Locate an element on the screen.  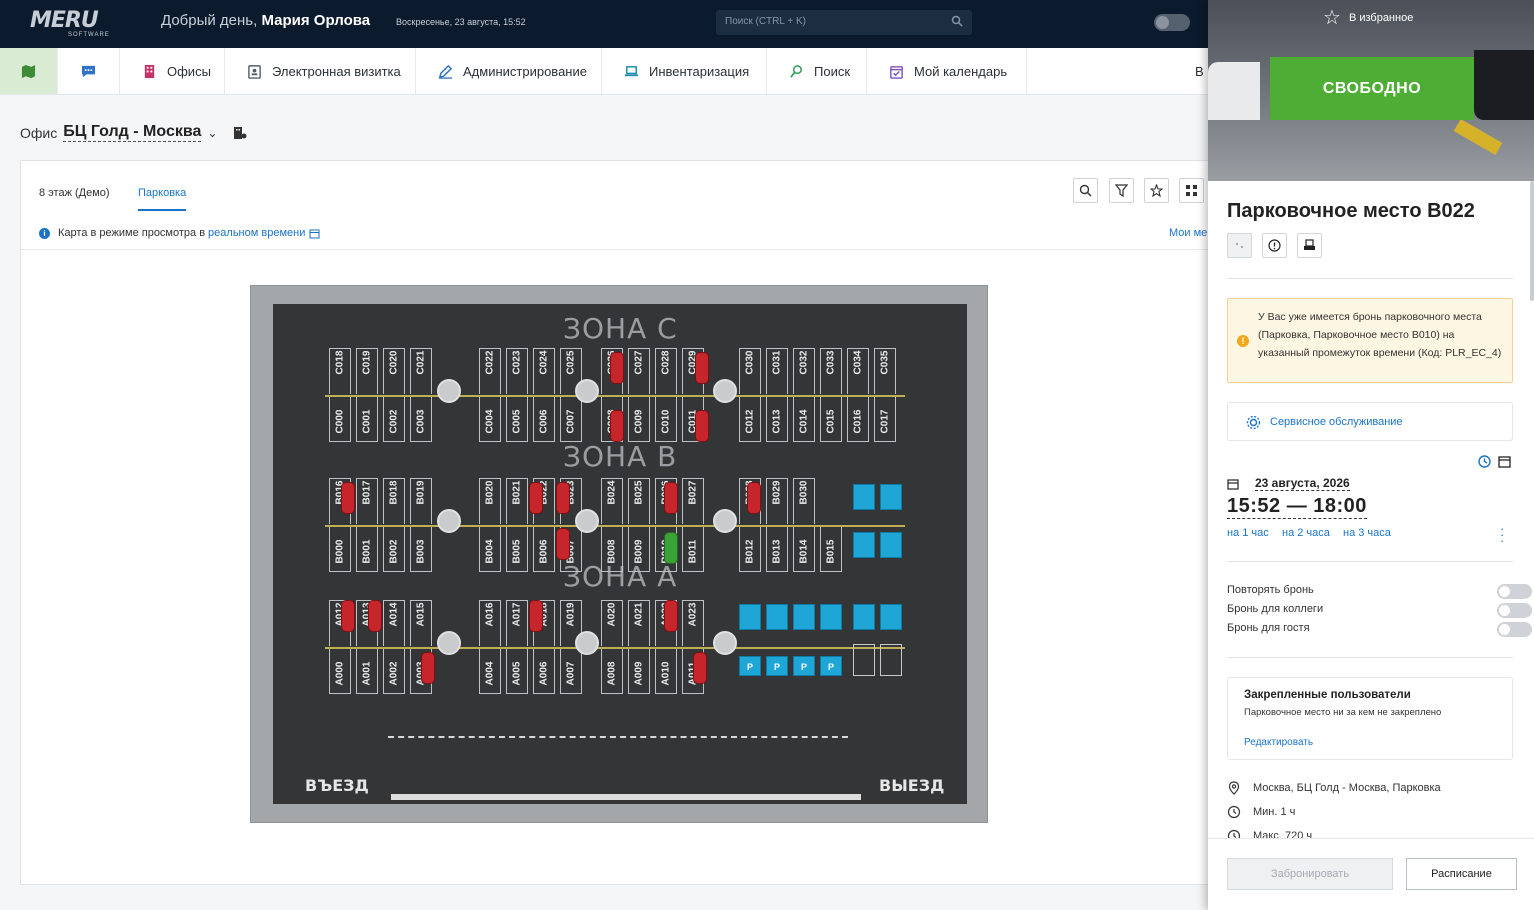
parking-spot: C006 is located at coordinates (544, 419).